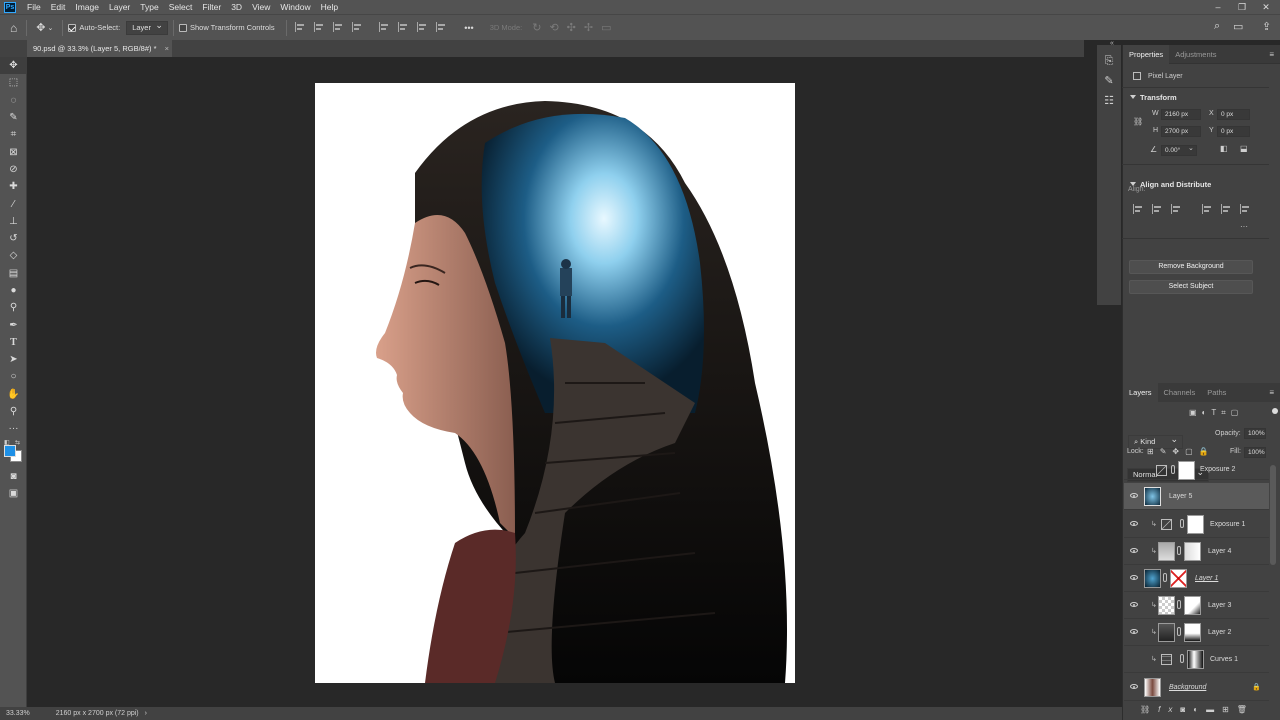 This screenshot has width=1280, height=720. Describe the element at coordinates (99, 48) in the screenshot. I see `document-tab: 90.psd @ 33.3% (Layer 5, RGB/8#) * ×` at that location.